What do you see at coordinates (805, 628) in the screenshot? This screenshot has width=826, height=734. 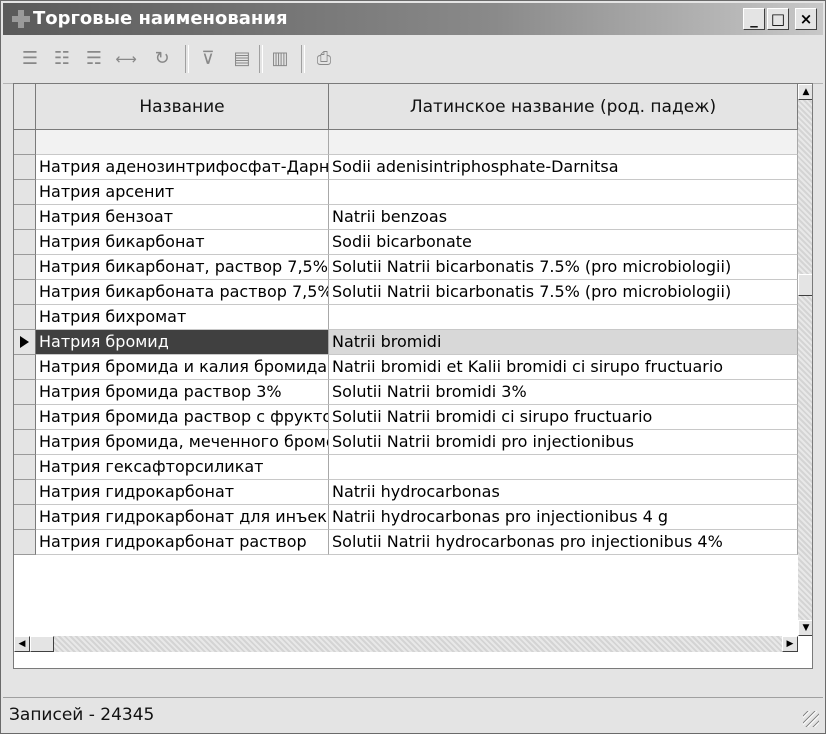 I see `scroll-down-button: ▼` at bounding box center [805, 628].